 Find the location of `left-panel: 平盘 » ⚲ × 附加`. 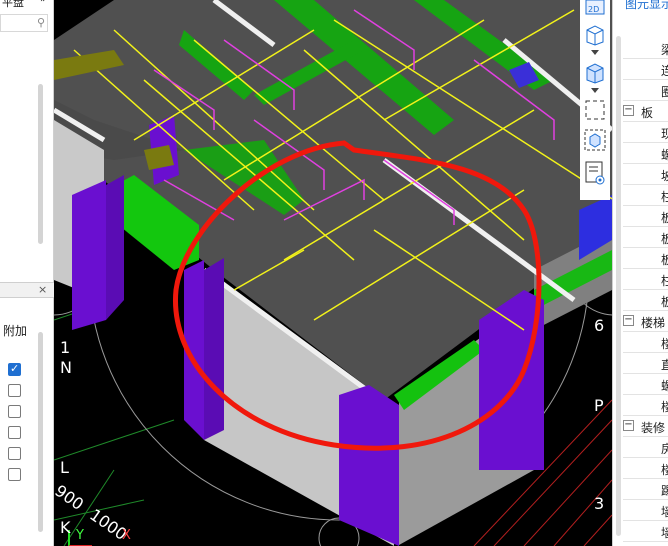

left-panel: 平盘 » ⚲ × 附加 is located at coordinates (27, 273).